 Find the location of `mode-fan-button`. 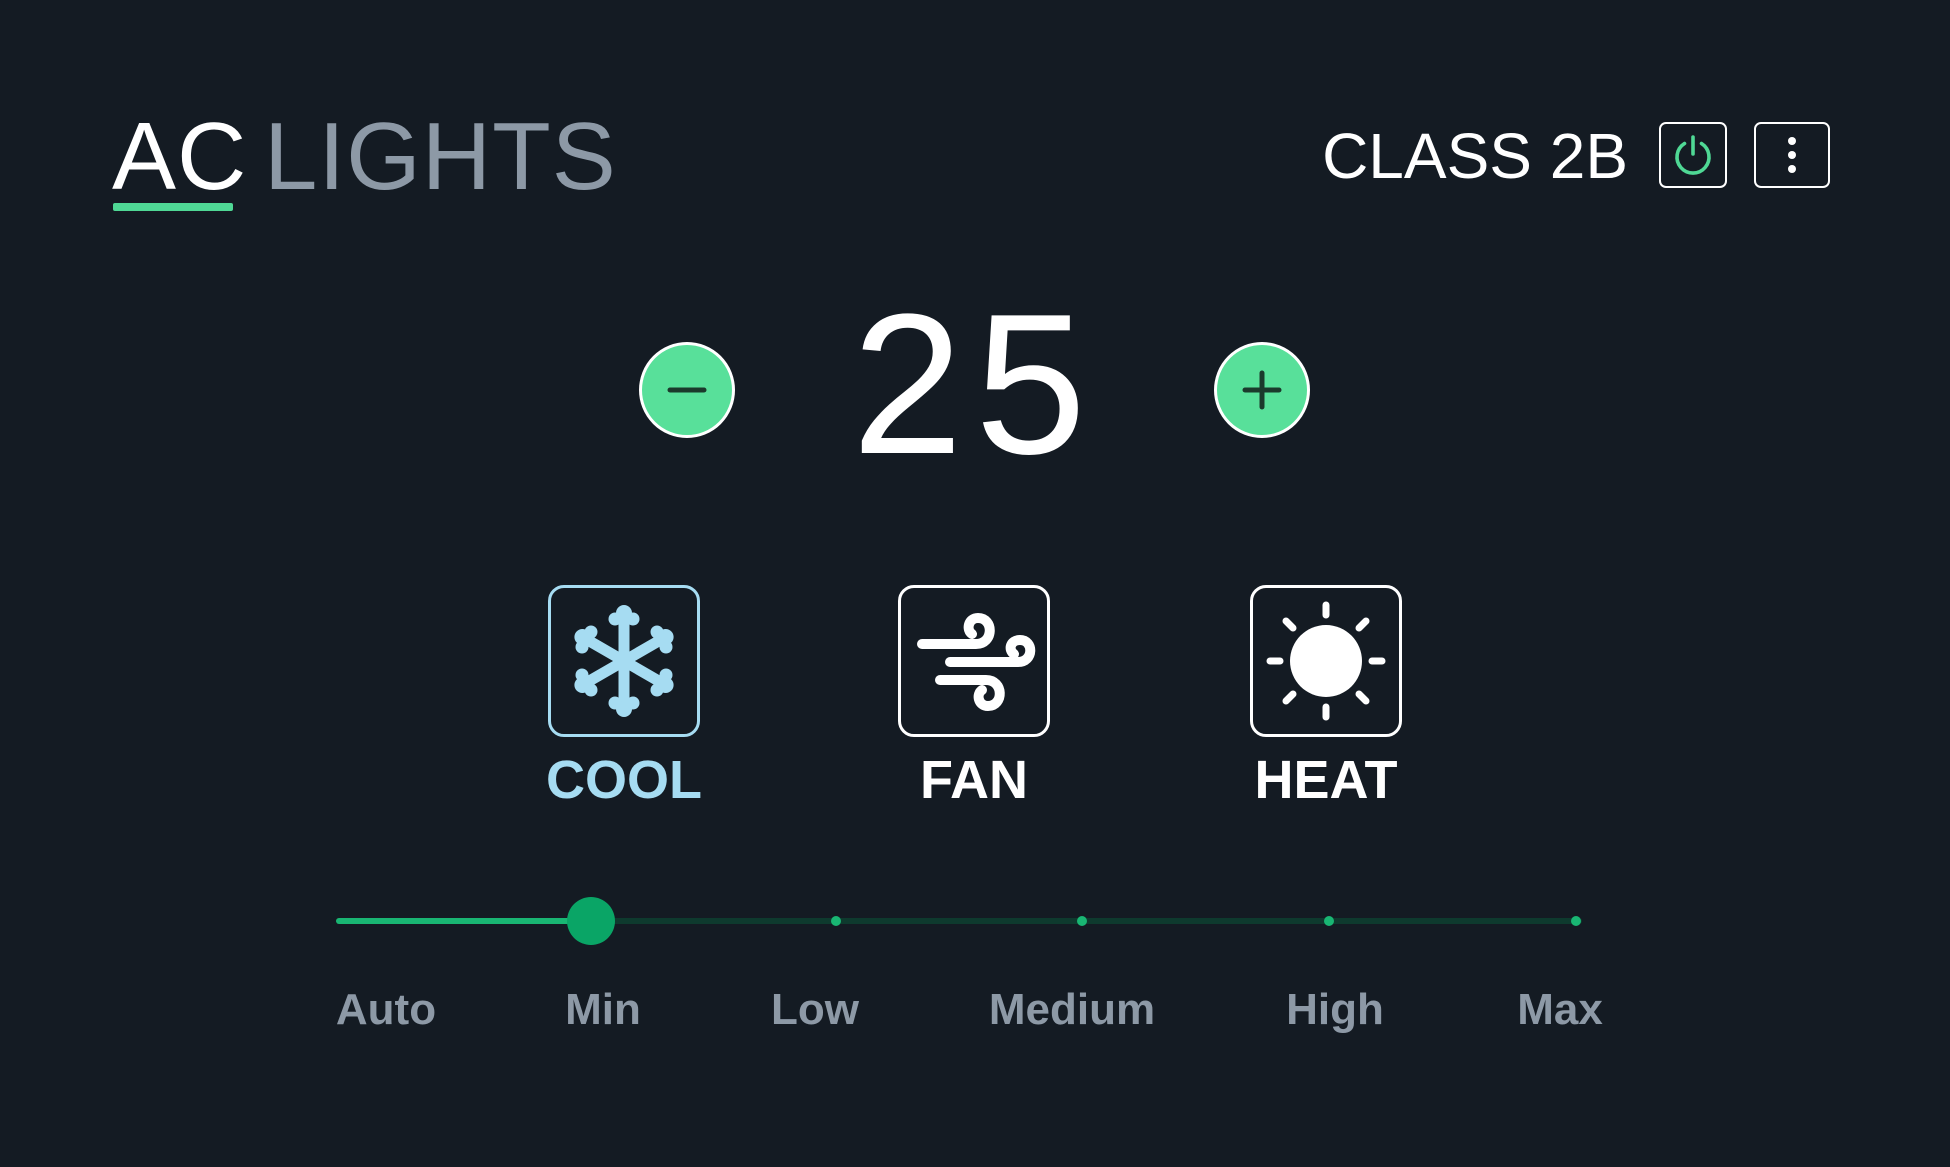

mode-fan-button is located at coordinates (974, 661).